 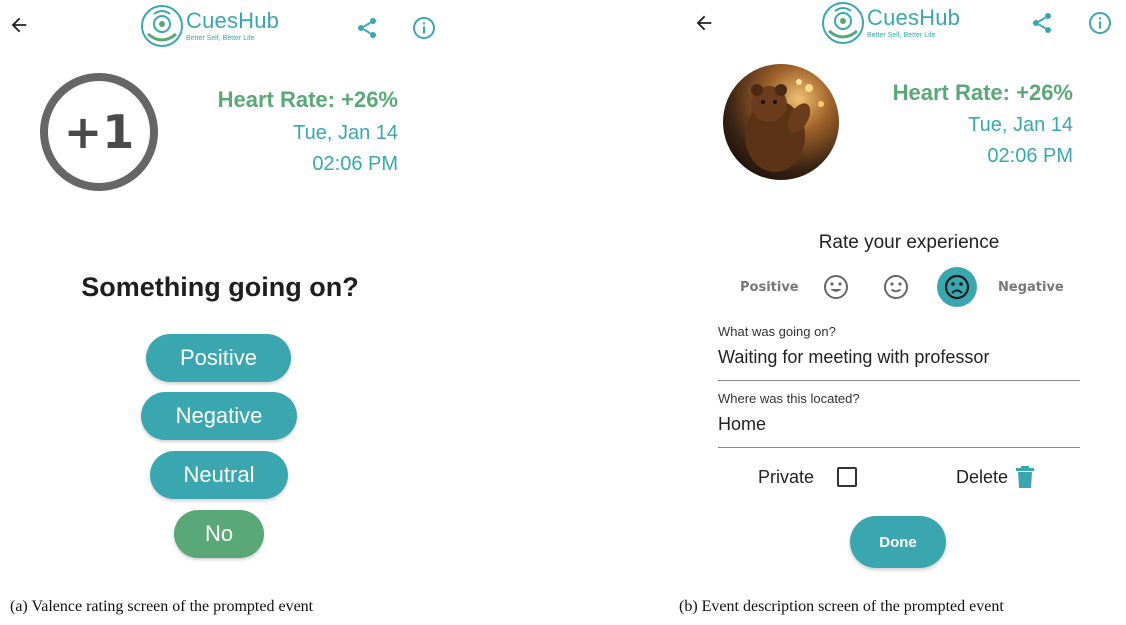 I want to click on face-neutral-option, so click(x=896, y=287).